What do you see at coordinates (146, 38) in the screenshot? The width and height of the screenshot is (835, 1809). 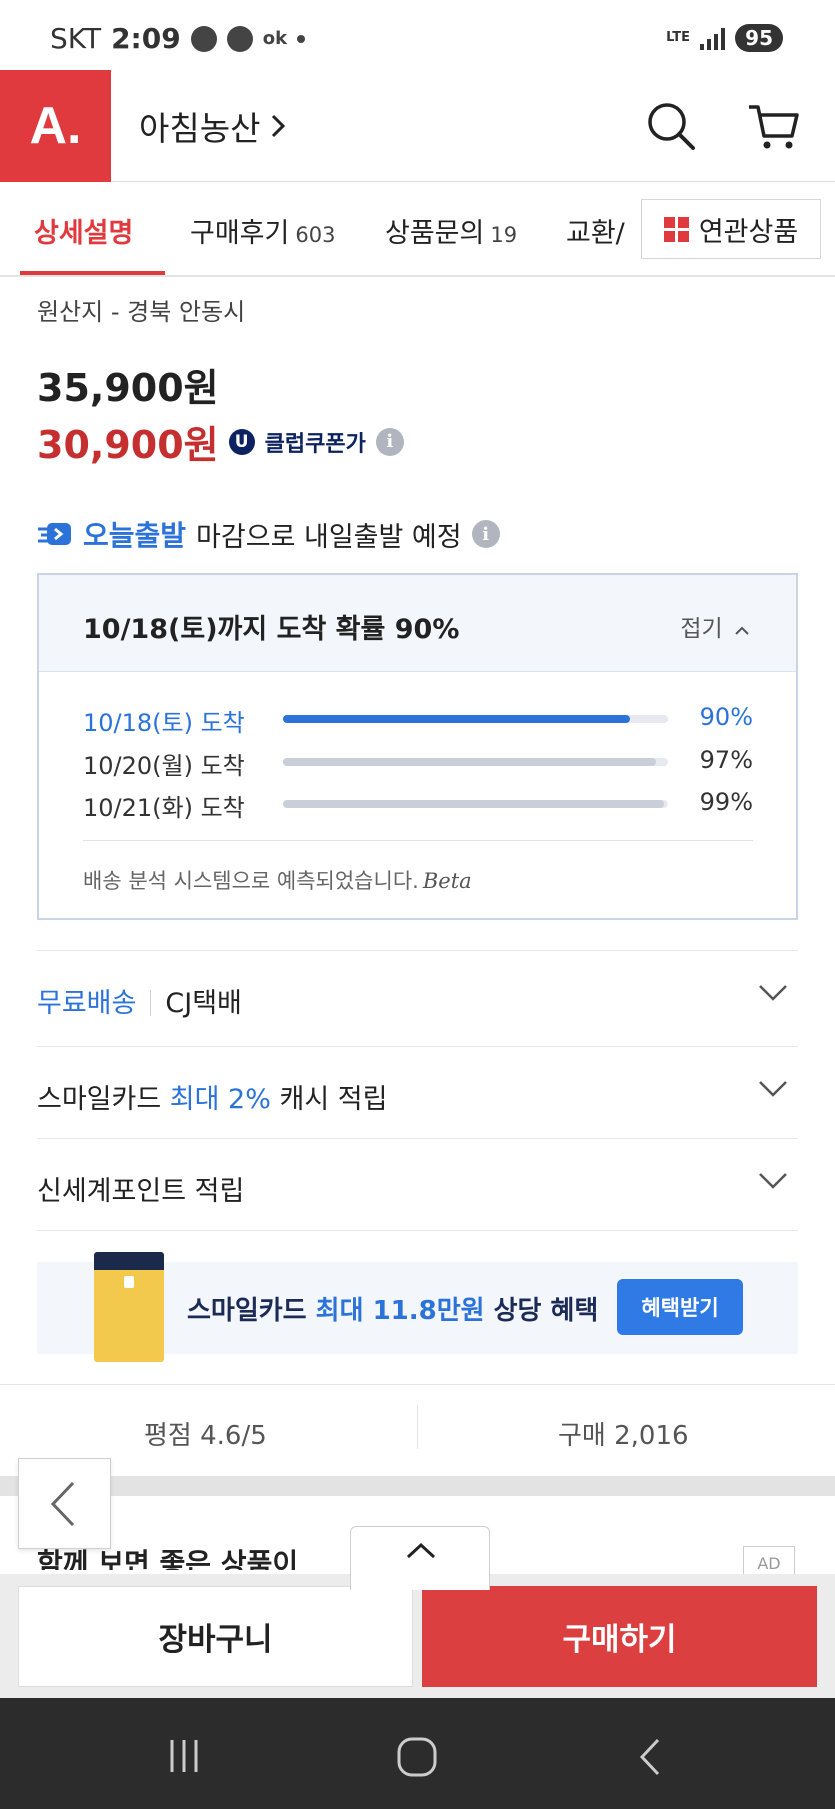 I see `clock: 2:09` at bounding box center [146, 38].